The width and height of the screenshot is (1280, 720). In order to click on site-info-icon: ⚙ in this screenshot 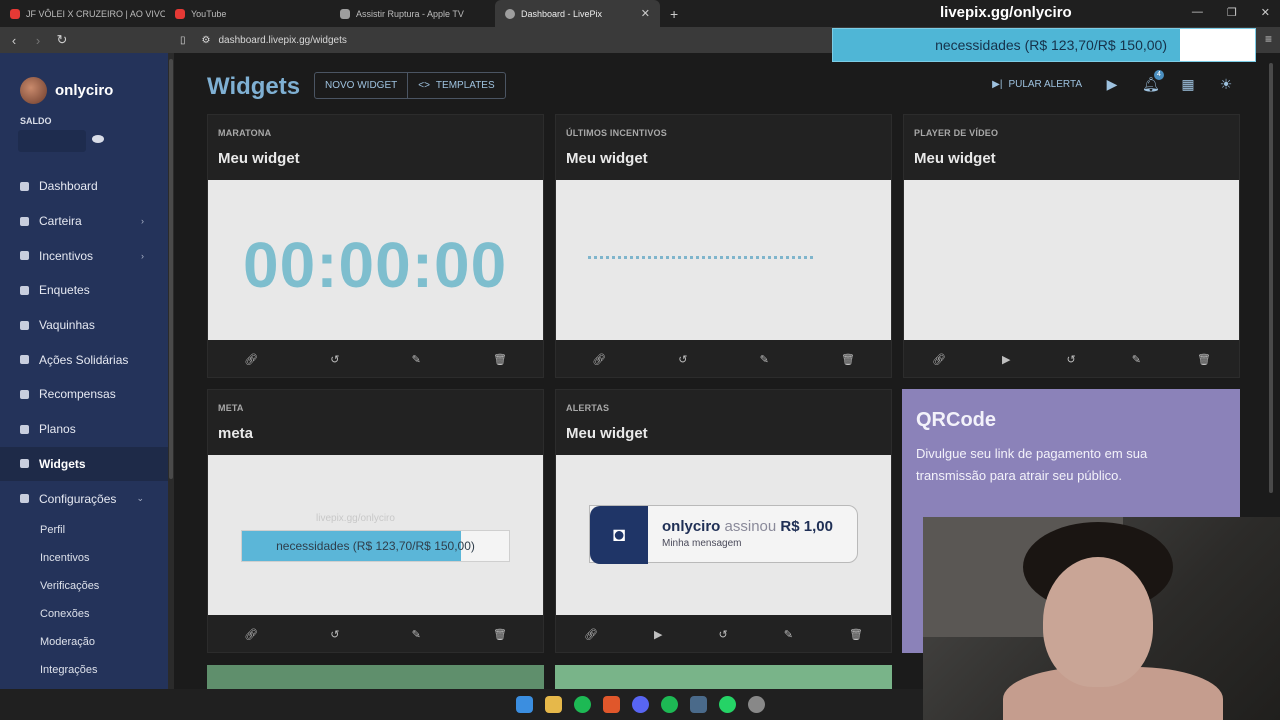, I will do `click(206, 40)`.